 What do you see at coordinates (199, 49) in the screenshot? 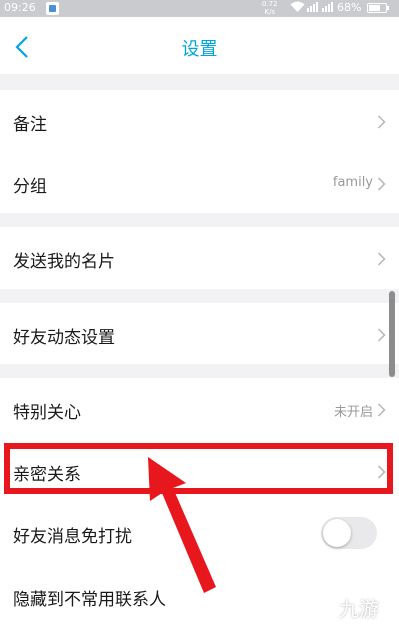
I see `page-title: 设置` at bounding box center [199, 49].